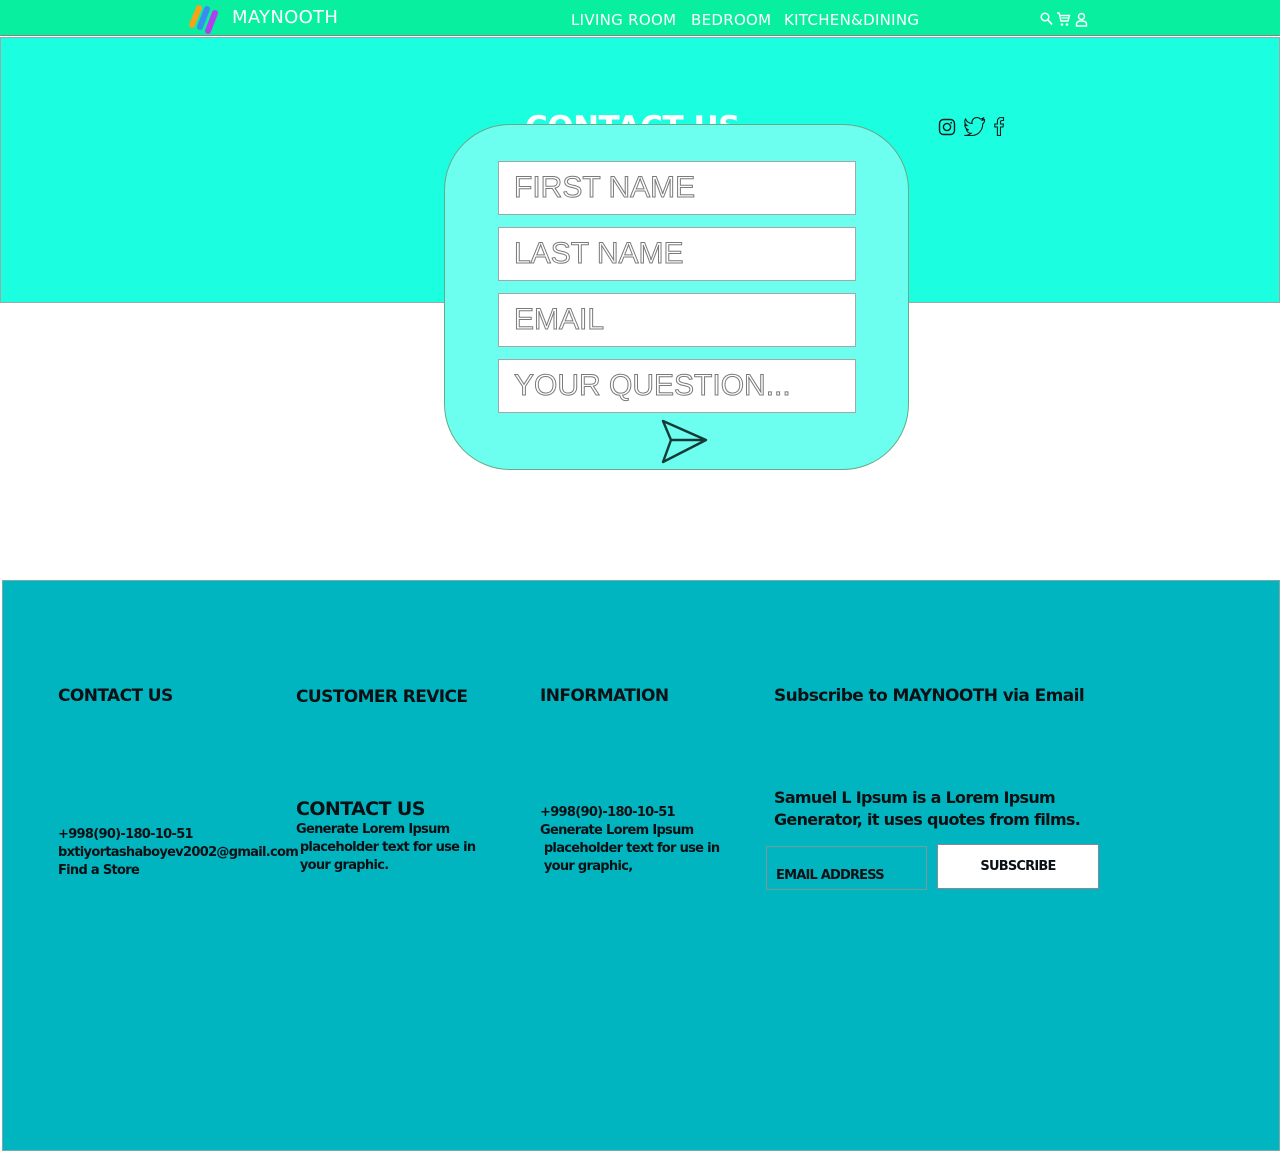 Image resolution: width=1280 pixels, height=1152 pixels. I want to click on subscribe-button: SUBSCRIBE, so click(1018, 866).